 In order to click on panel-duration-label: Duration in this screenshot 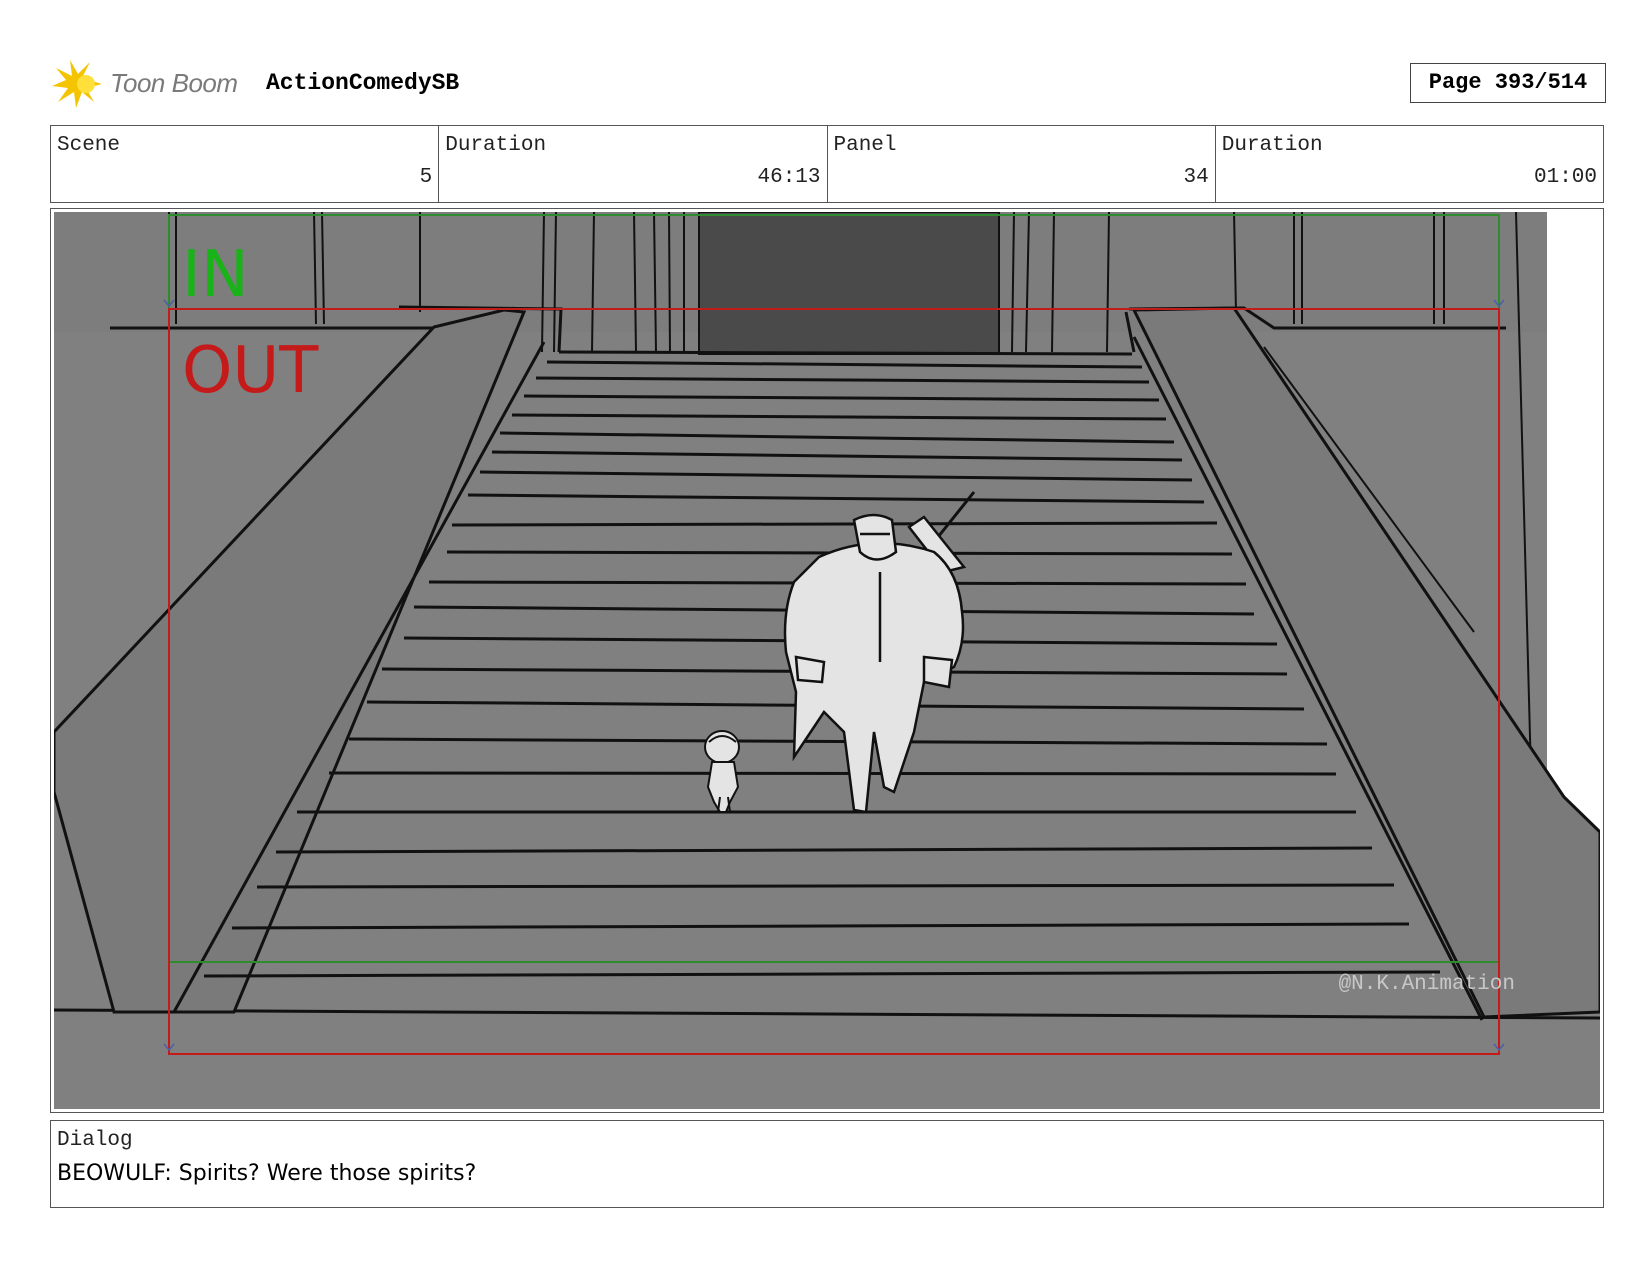, I will do `click(1272, 145)`.